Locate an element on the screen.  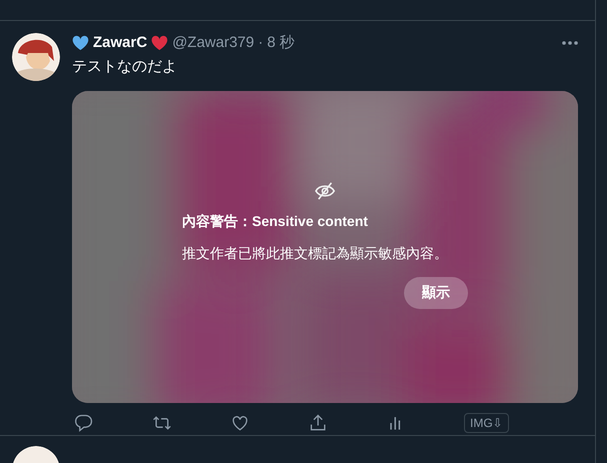
reply-icon is located at coordinates (84, 423).